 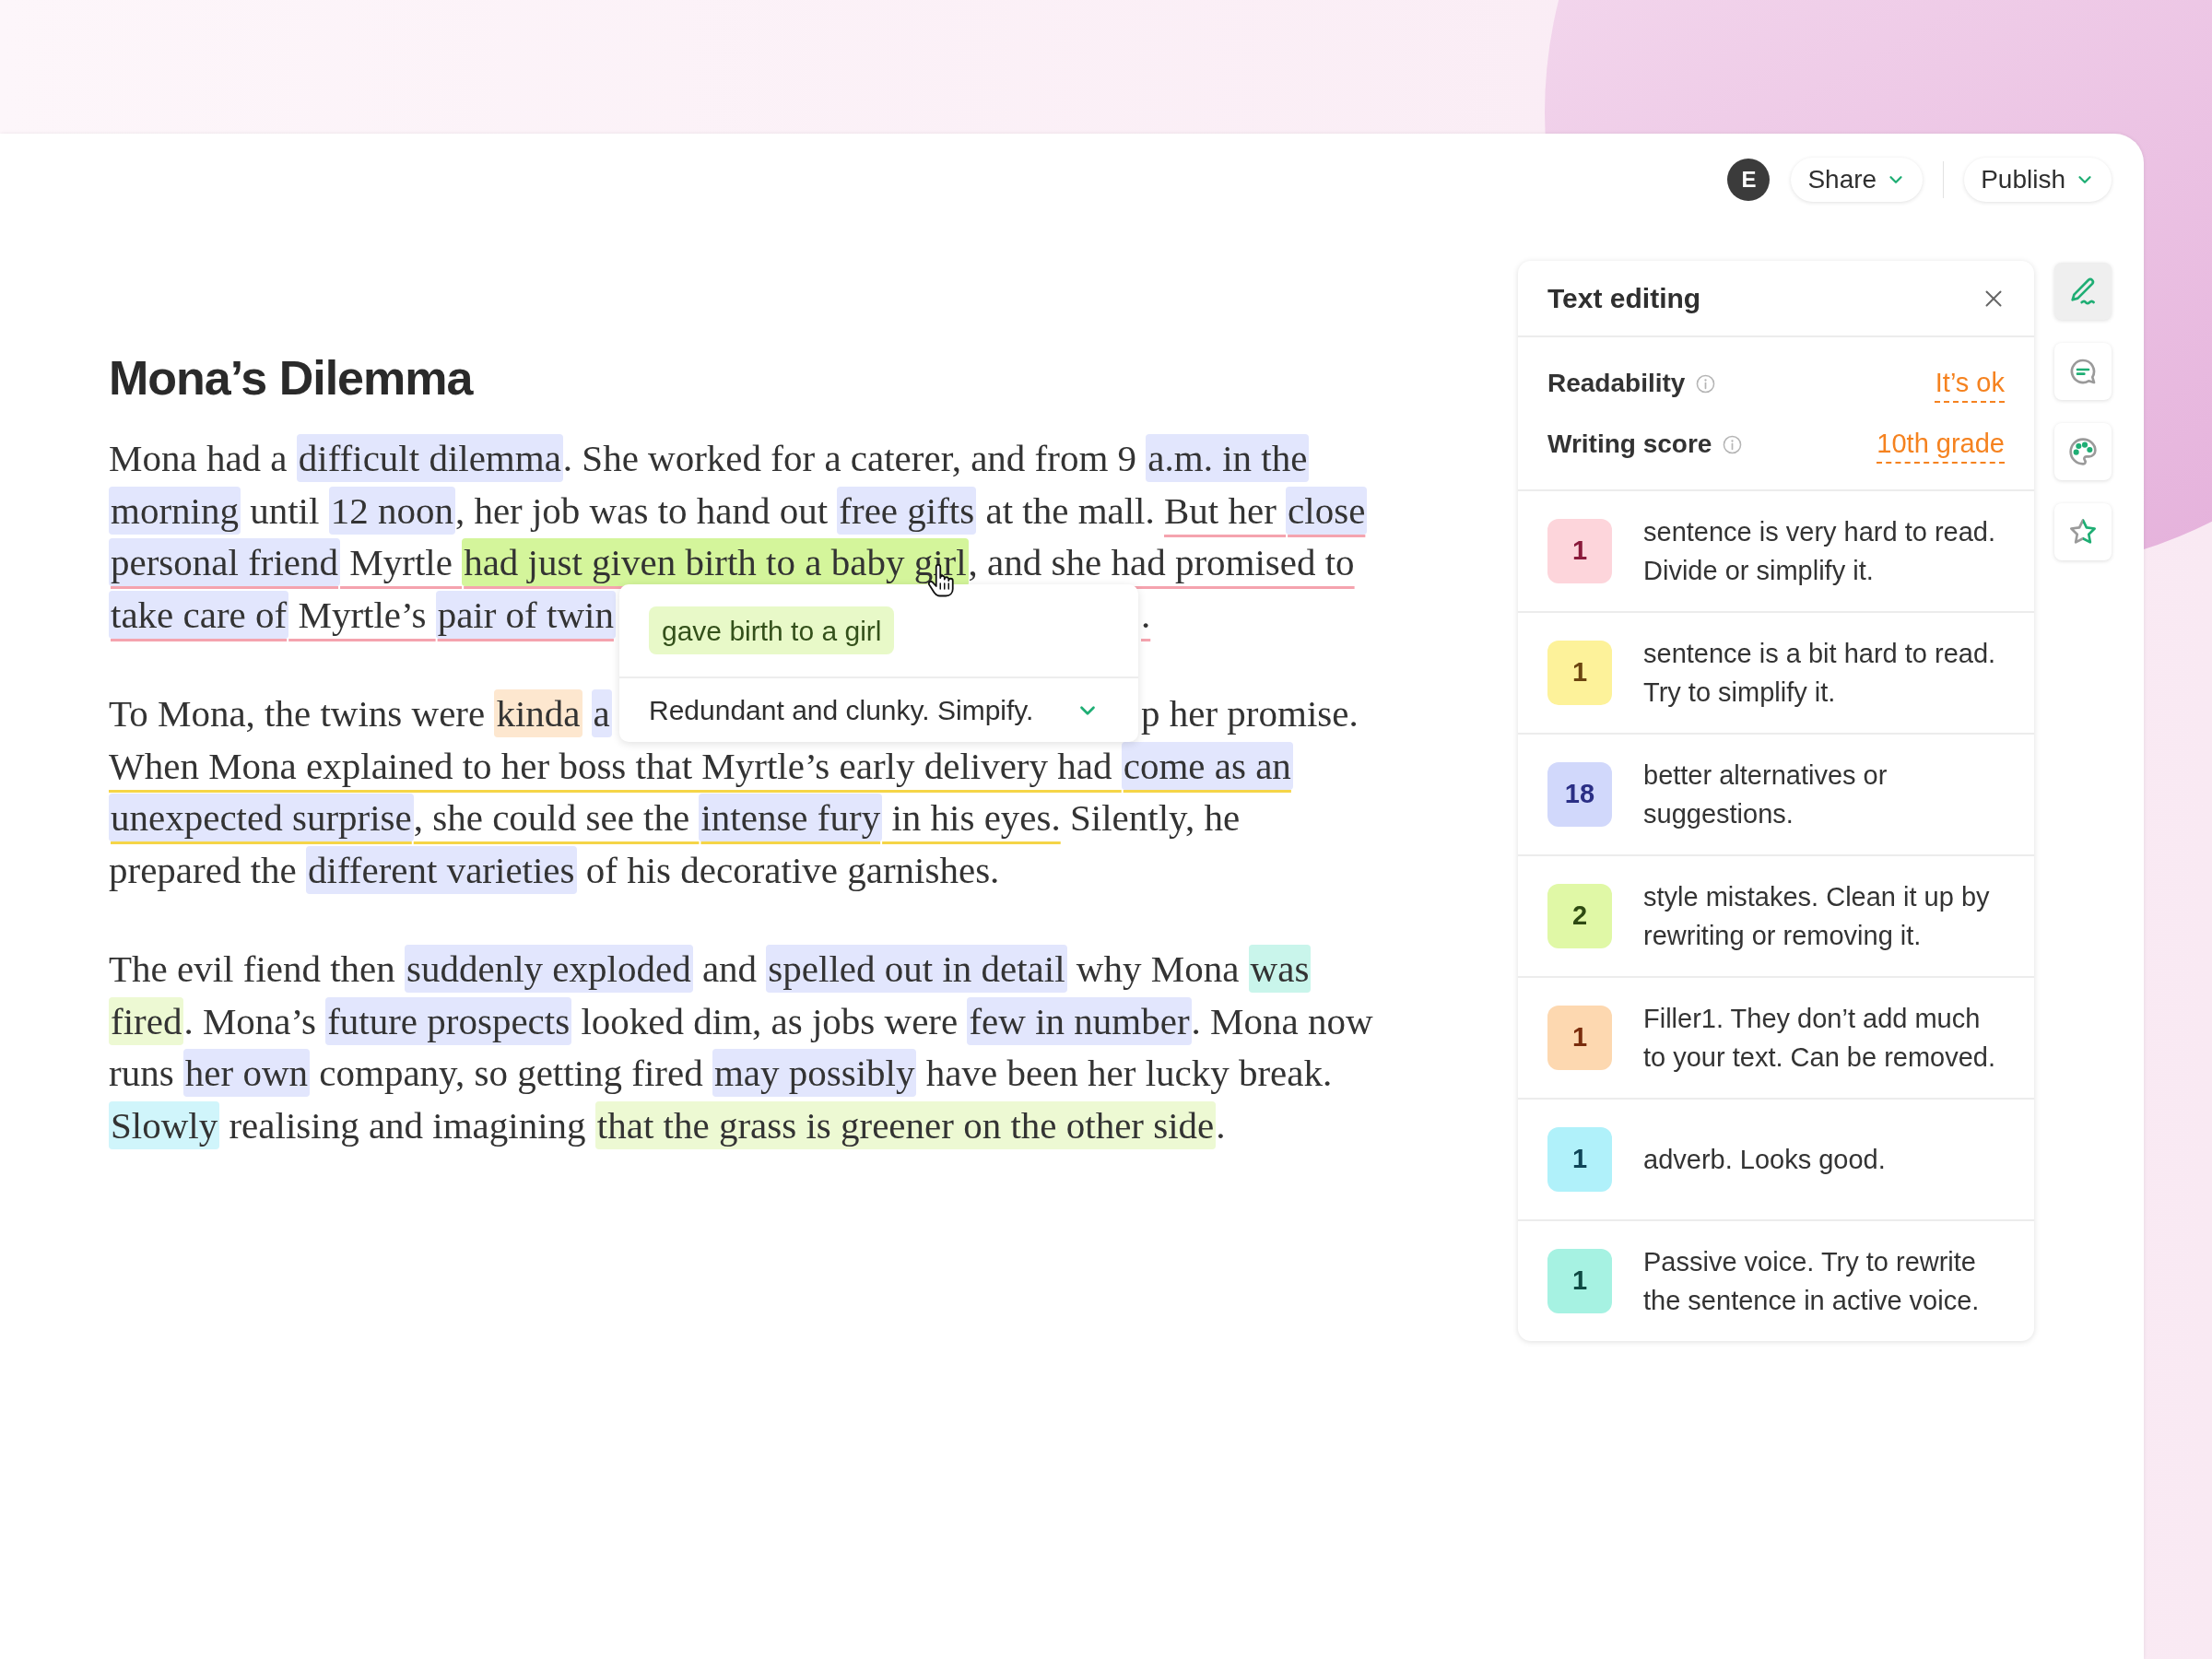 What do you see at coordinates (2038, 180) in the screenshot?
I see `publish-button: Publish` at bounding box center [2038, 180].